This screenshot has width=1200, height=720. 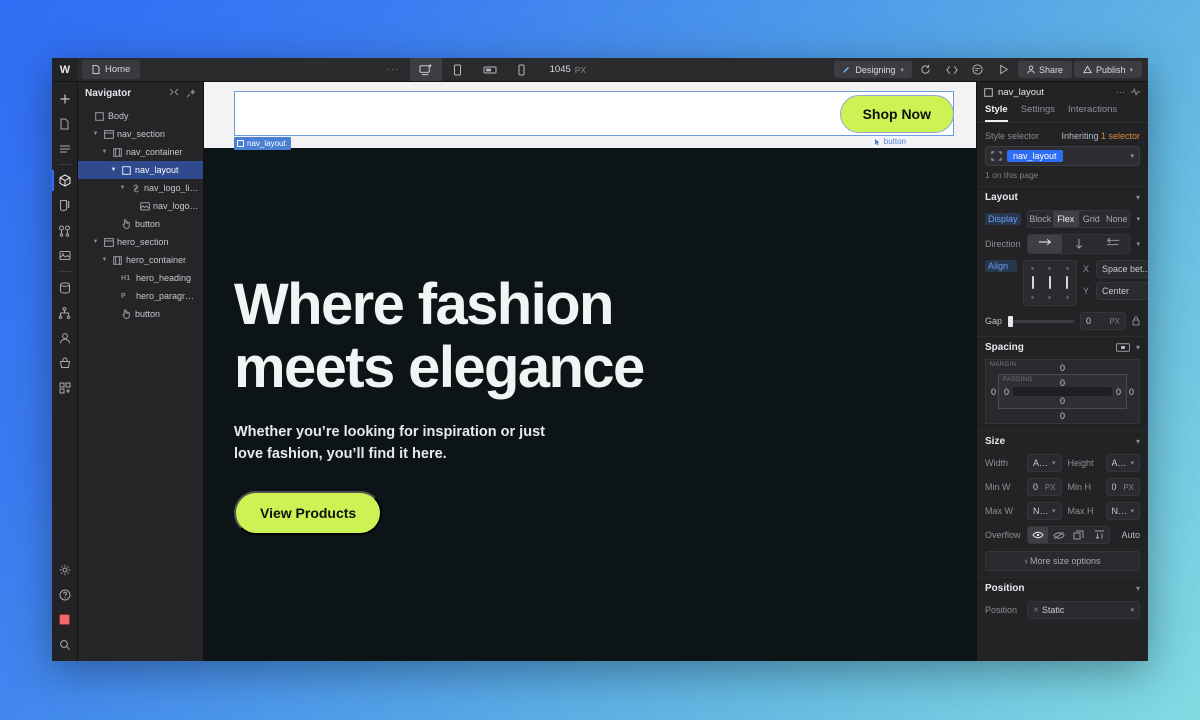 What do you see at coordinates (1122, 269) in the screenshot?
I see `align-x-select: Space bet... ▾` at bounding box center [1122, 269].